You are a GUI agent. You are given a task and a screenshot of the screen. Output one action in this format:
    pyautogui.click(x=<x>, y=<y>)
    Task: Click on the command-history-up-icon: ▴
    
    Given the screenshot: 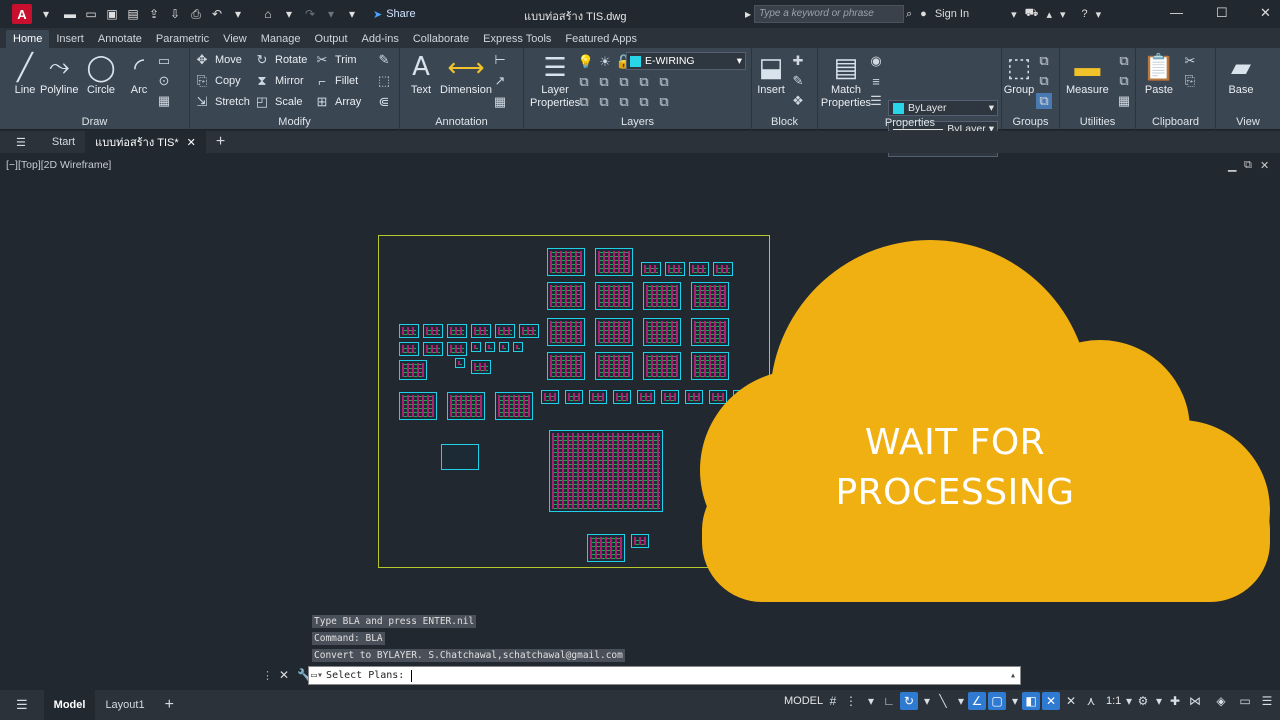 What is the action you would take?
    pyautogui.click(x=1013, y=675)
    